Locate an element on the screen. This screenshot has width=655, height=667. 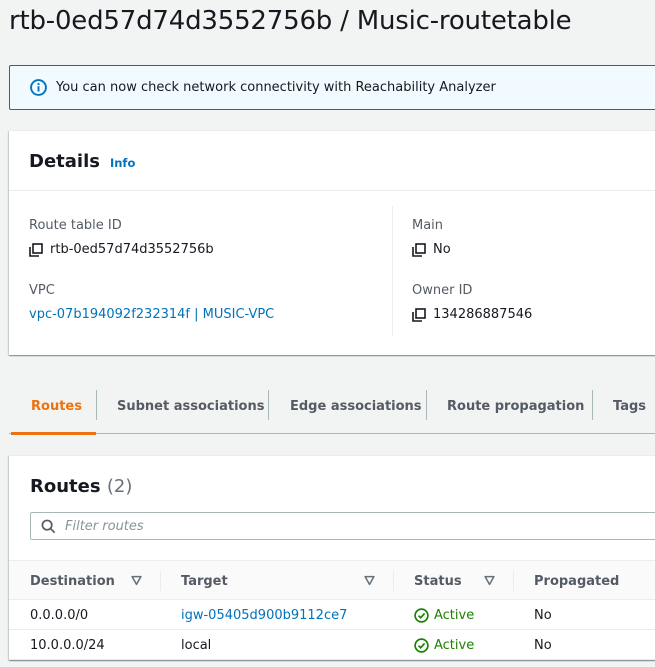
route-table-id-label: Route table ID is located at coordinates (75, 225).